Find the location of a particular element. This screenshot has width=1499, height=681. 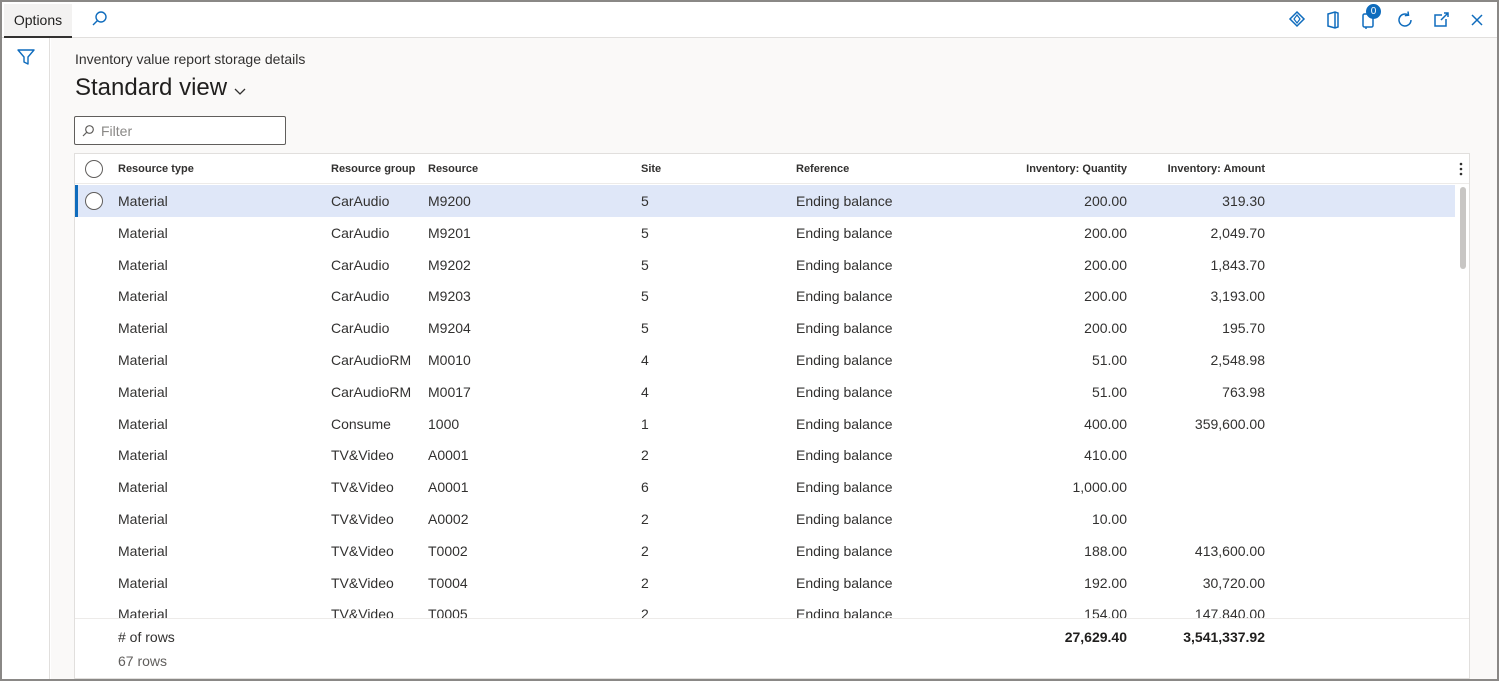

filter-pane-icon is located at coordinates (26, 57).